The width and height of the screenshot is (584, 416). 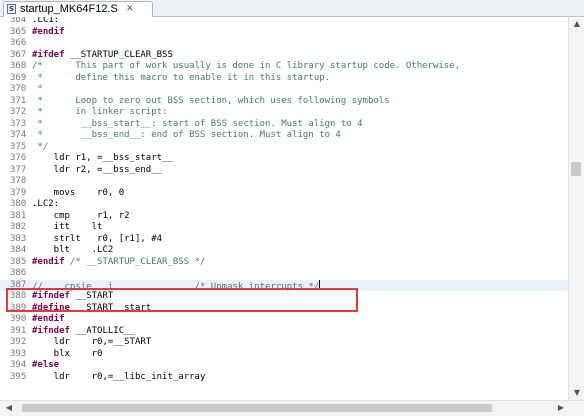 What do you see at coordinates (284, 273) in the screenshot?
I see `code-line: 386` at bounding box center [284, 273].